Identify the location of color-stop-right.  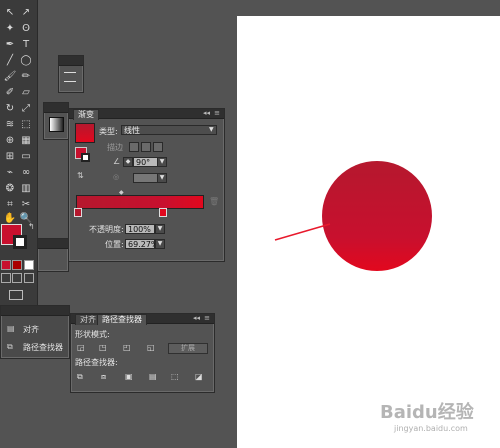
(163, 212).